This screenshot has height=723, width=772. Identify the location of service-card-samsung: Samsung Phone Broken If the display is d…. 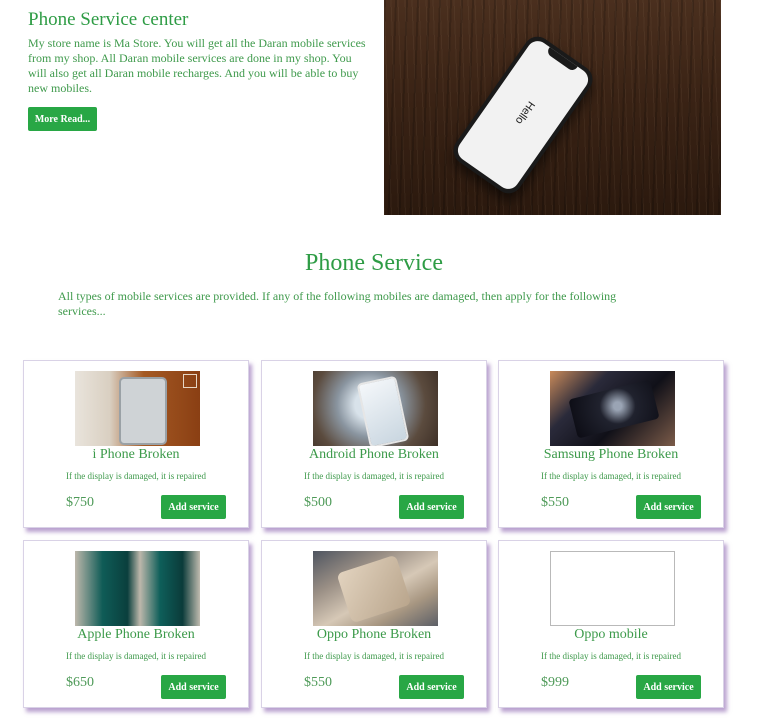
(611, 444).